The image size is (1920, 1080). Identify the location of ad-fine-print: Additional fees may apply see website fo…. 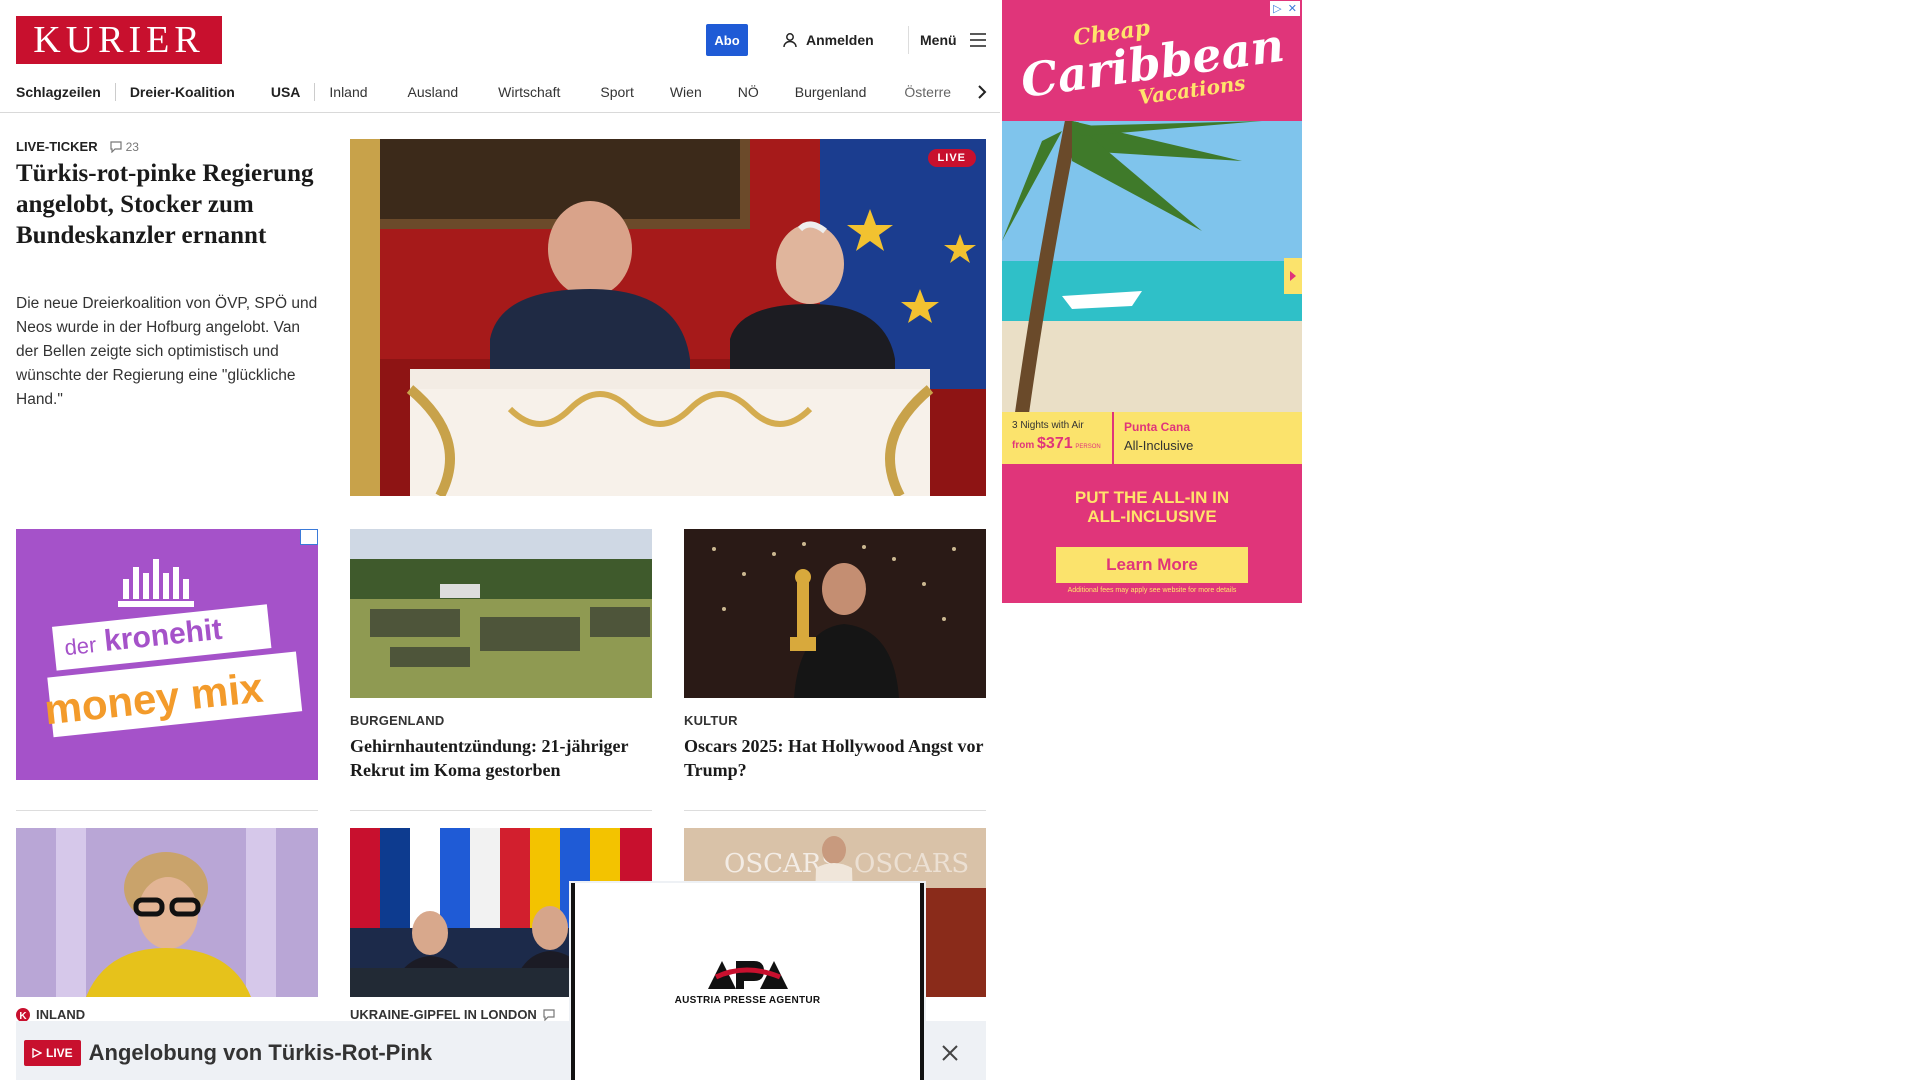
(1152, 590).